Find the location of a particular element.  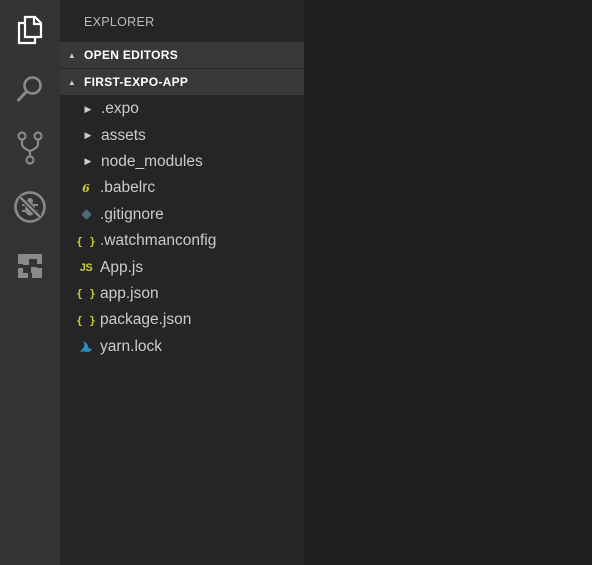

open-editors-header: ▲ OPEN EDITORS is located at coordinates (182, 55).